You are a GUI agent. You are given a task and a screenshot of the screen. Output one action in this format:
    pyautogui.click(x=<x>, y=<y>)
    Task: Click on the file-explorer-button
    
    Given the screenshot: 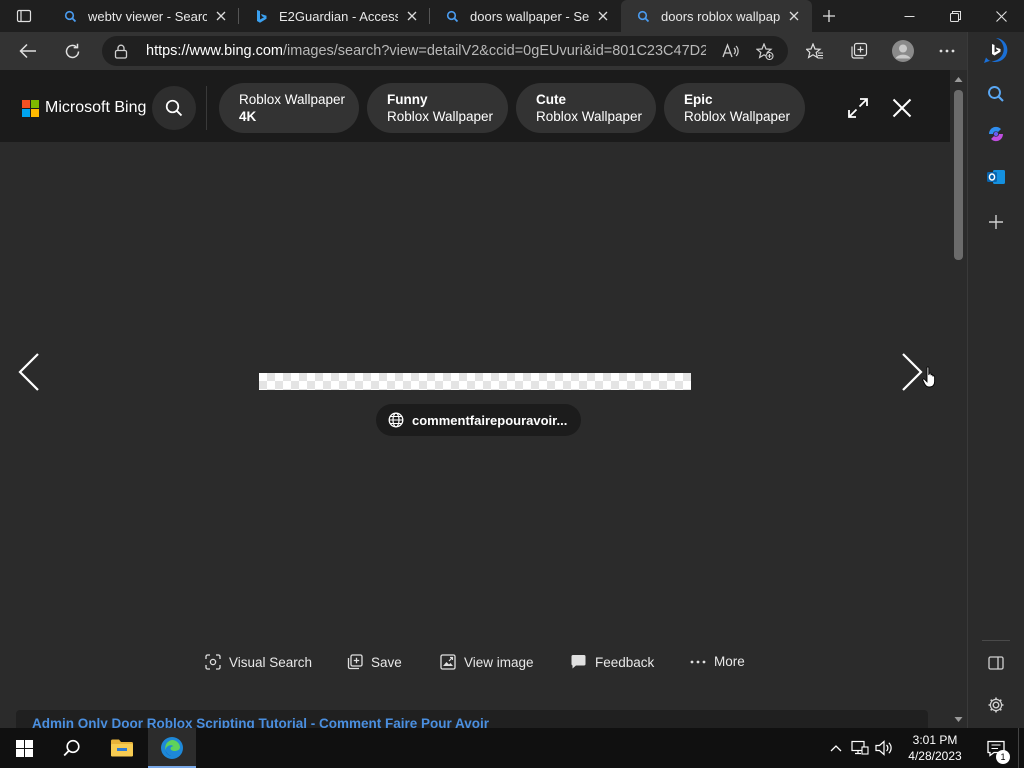 What is the action you would take?
    pyautogui.click(x=122, y=748)
    